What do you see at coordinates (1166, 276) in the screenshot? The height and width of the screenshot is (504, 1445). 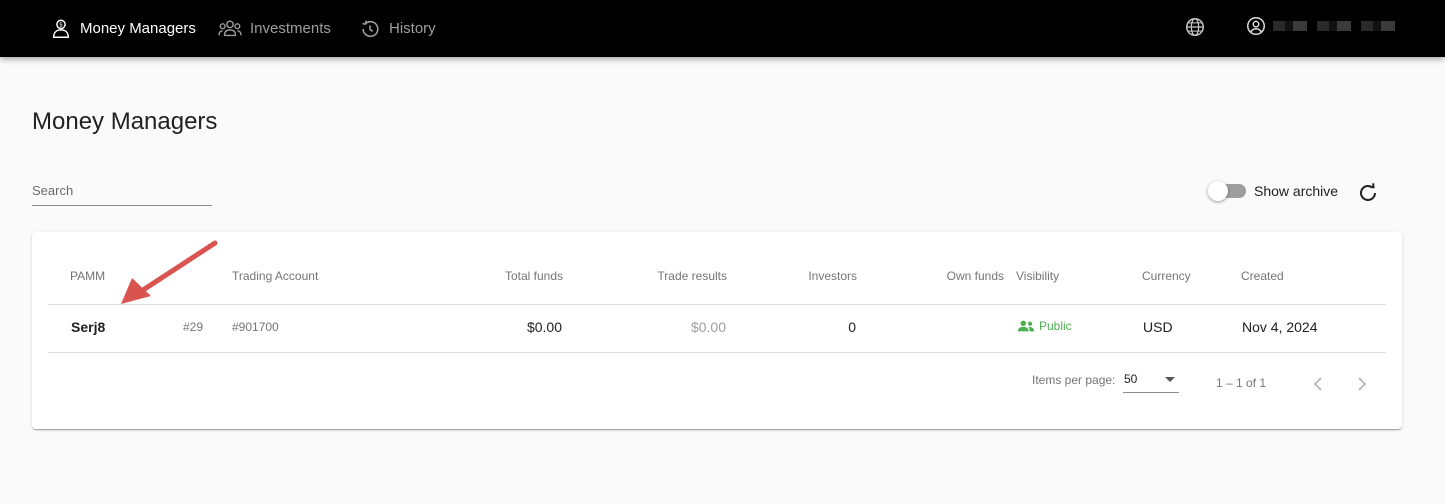 I see `column-header-currency: Currency` at bounding box center [1166, 276].